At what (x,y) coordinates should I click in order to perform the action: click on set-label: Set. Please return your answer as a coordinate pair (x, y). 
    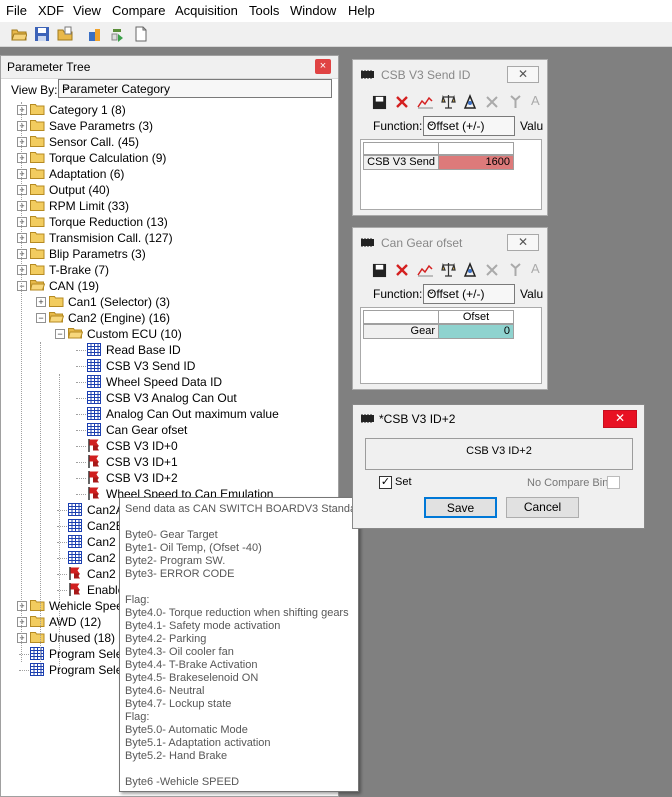
    Looking at the image, I should click on (403, 482).